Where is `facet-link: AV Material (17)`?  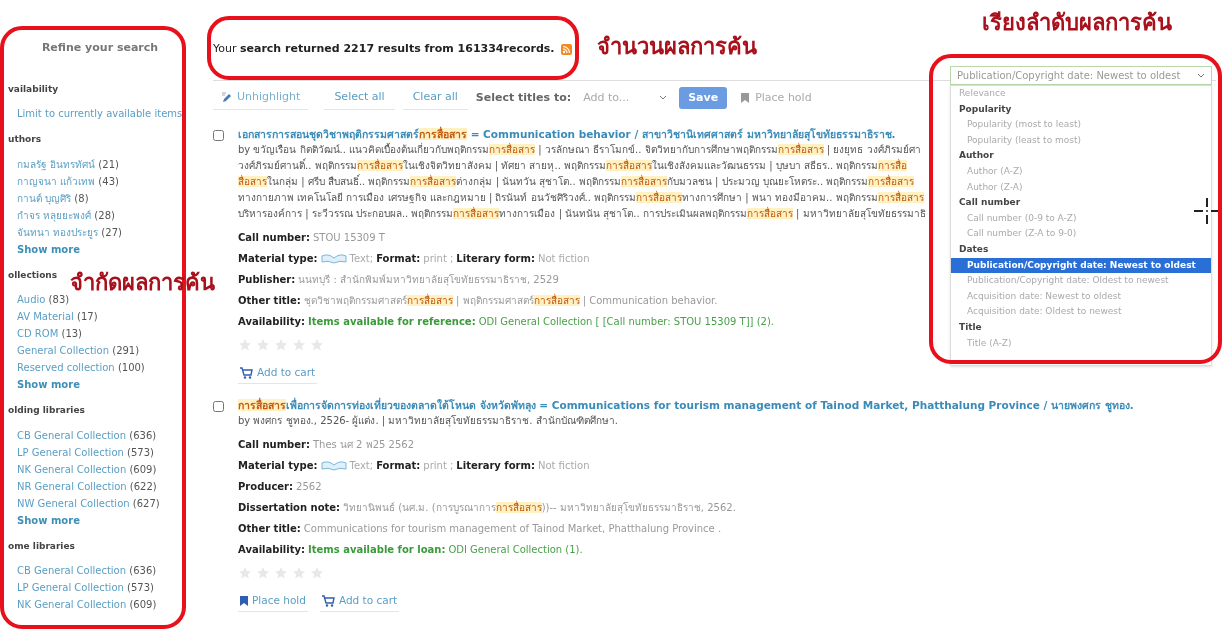 facet-link: AV Material (17) is located at coordinates (57, 316).